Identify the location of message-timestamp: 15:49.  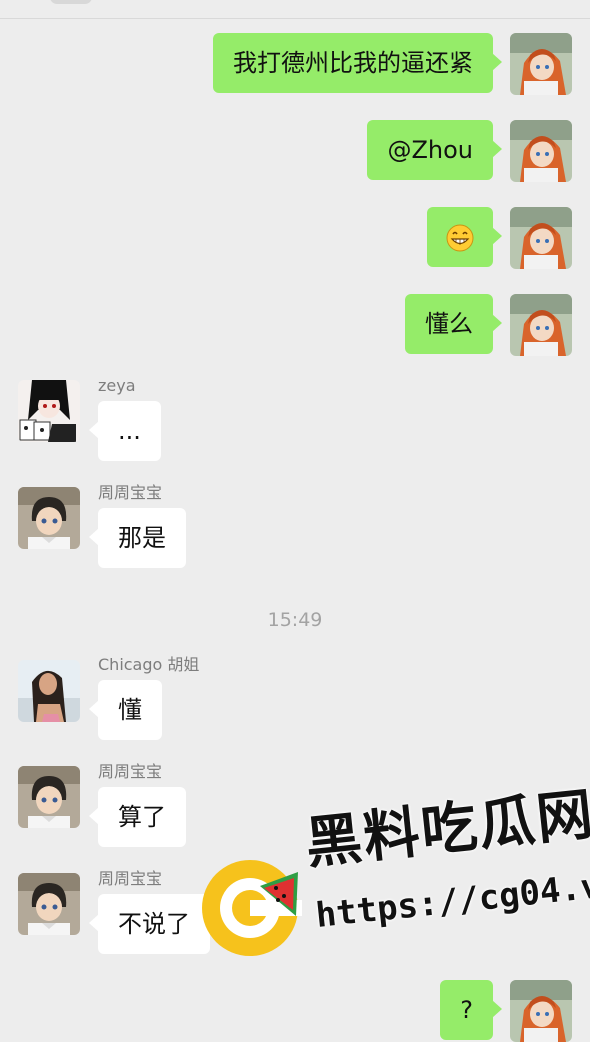
(295, 620).